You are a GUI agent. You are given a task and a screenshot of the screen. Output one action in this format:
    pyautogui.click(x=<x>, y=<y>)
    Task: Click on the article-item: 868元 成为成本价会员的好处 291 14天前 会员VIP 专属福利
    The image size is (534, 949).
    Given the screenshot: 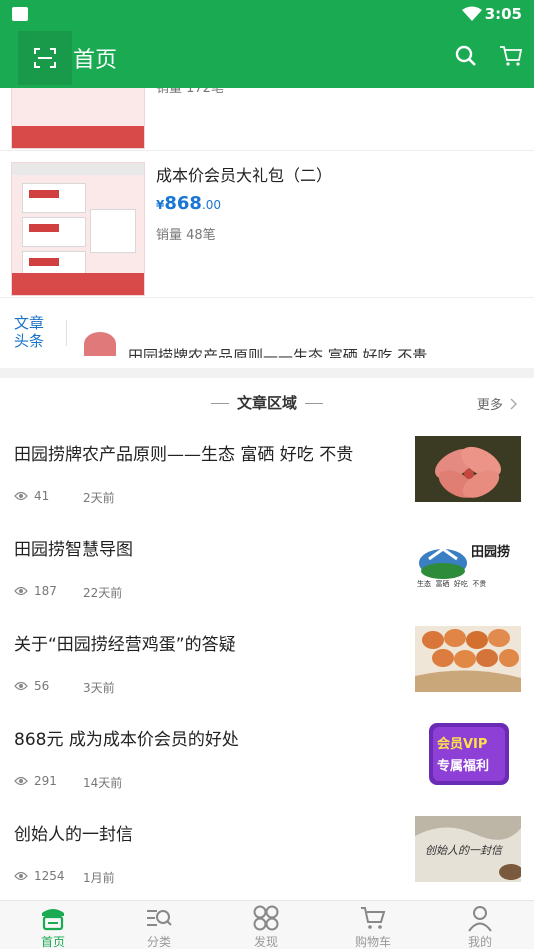 What is the action you would take?
    pyautogui.click(x=267, y=760)
    